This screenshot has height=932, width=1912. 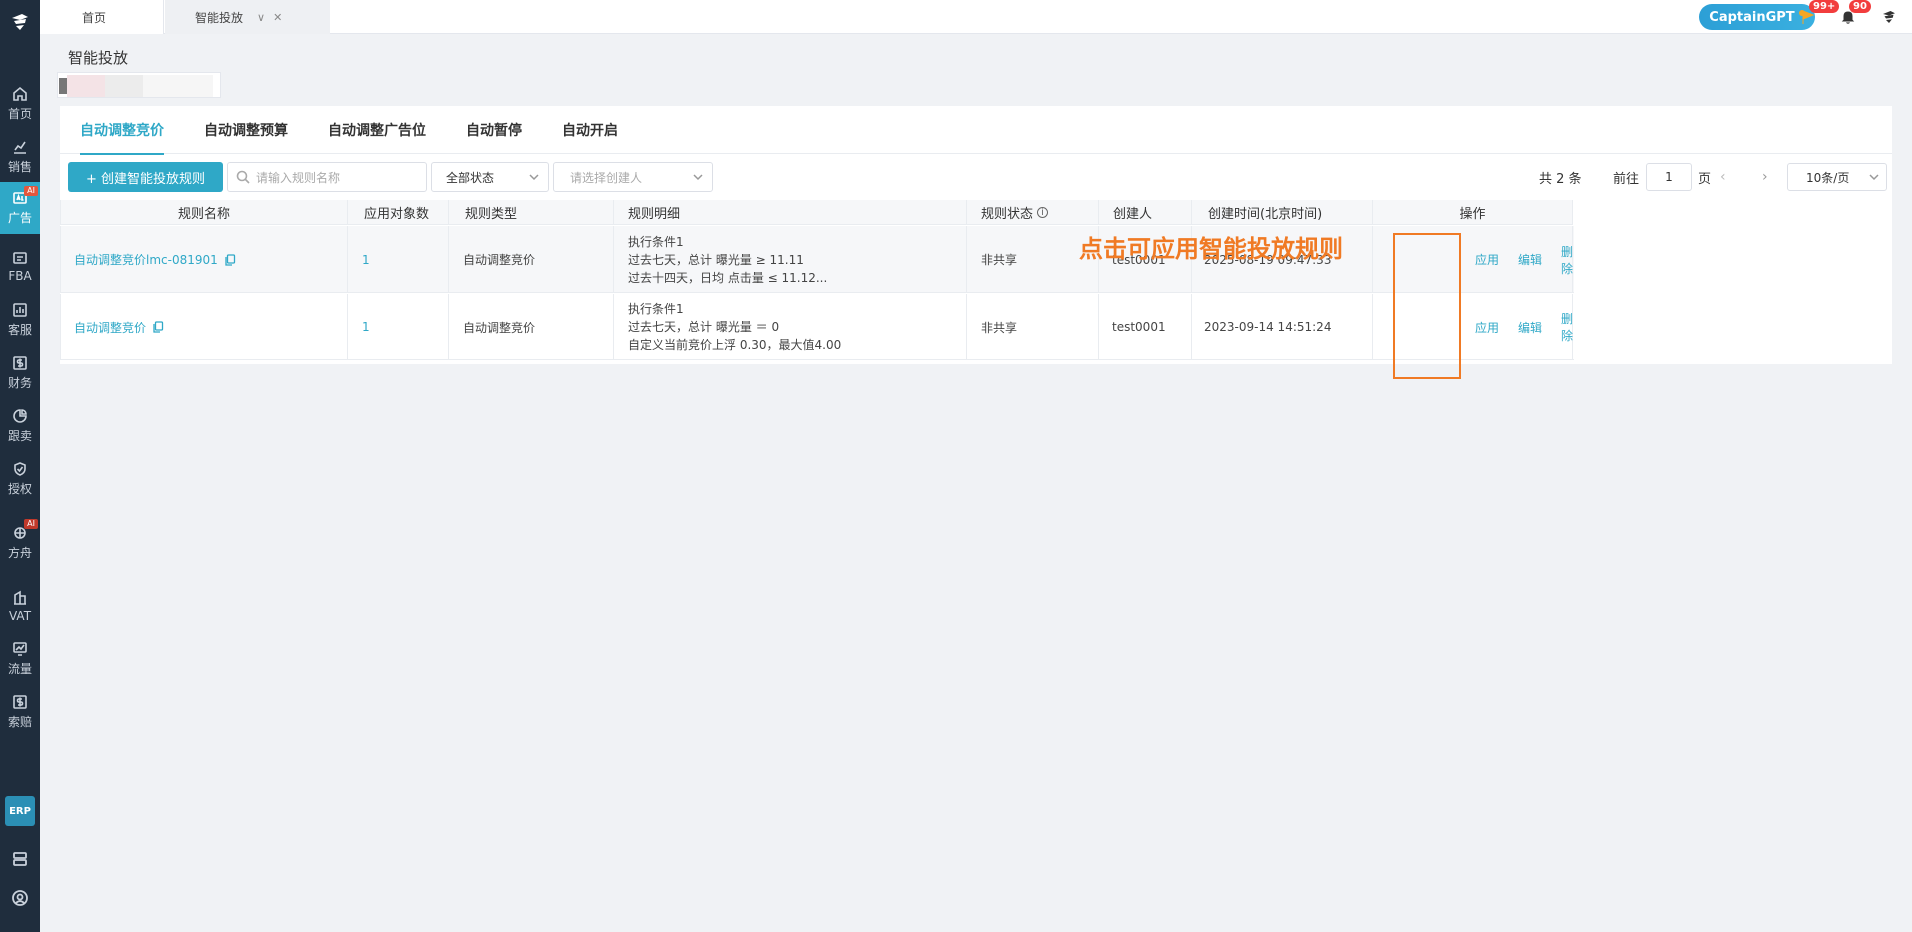 I want to click on page-size-select: 10条/页, so click(x=1837, y=177).